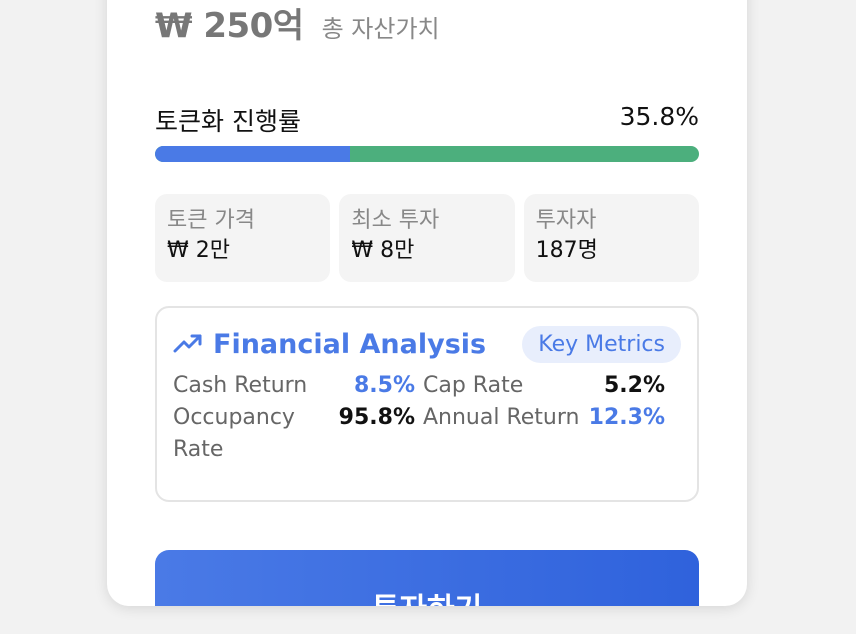 The height and width of the screenshot is (634, 856). I want to click on financial-analysis-title: Financial Analysis, so click(350, 344).